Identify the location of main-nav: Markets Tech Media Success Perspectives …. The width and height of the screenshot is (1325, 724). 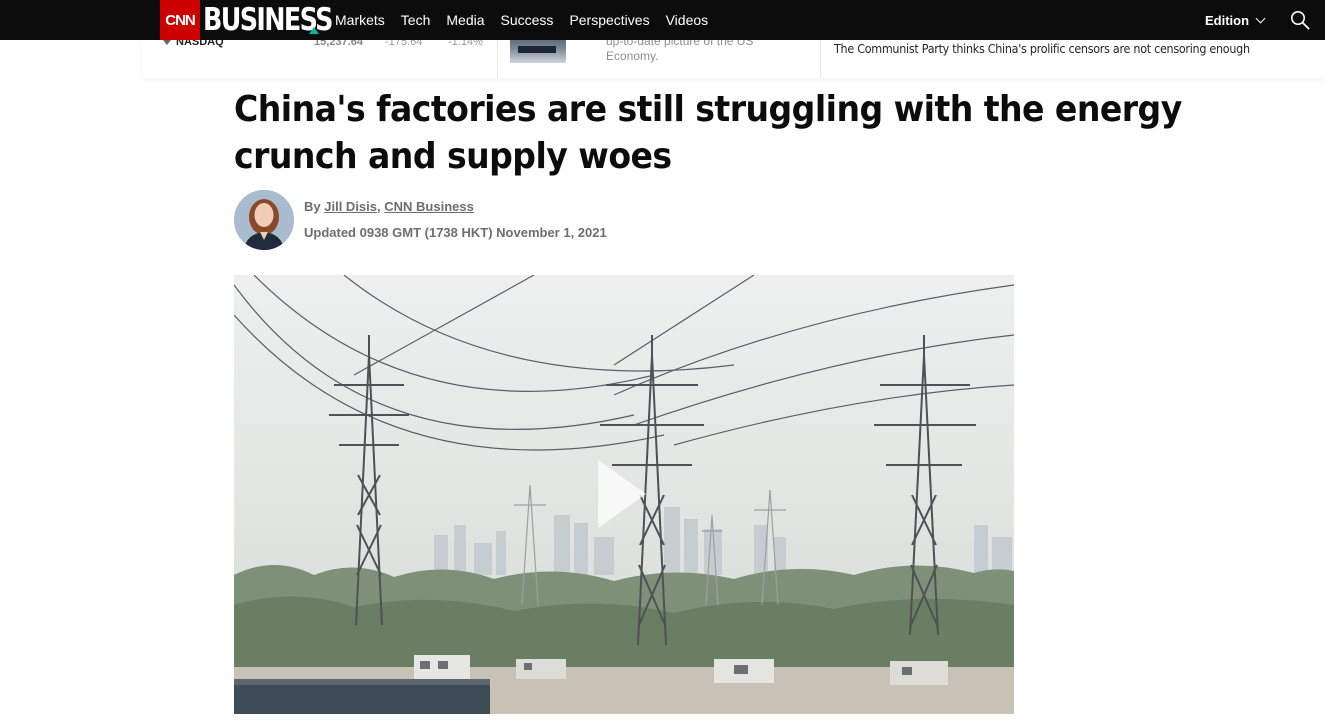
(529, 20).